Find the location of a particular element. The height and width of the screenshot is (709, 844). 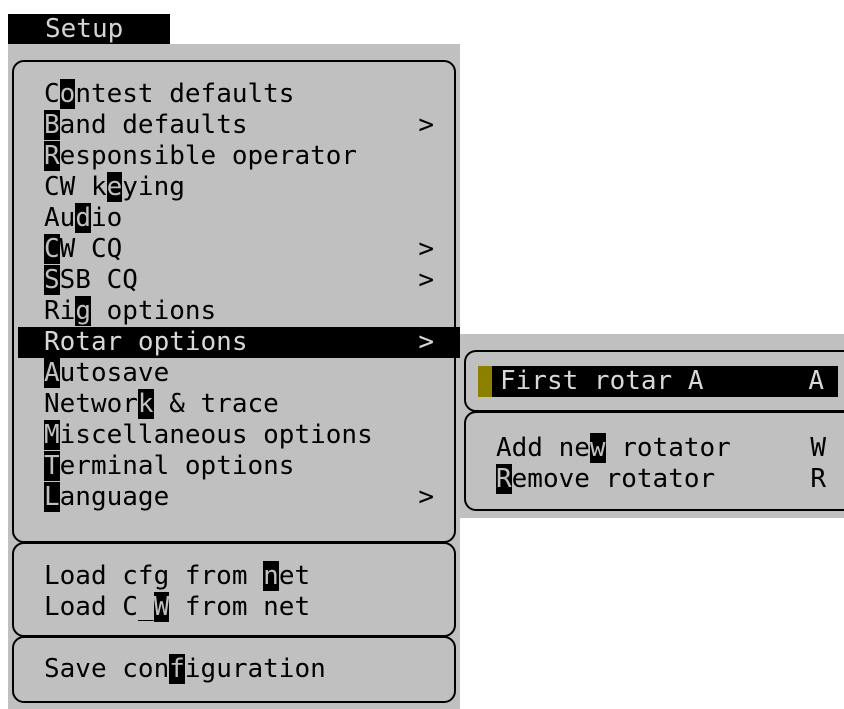

menu-item-responsible-operator: Responsible operator is located at coordinates (200, 156).